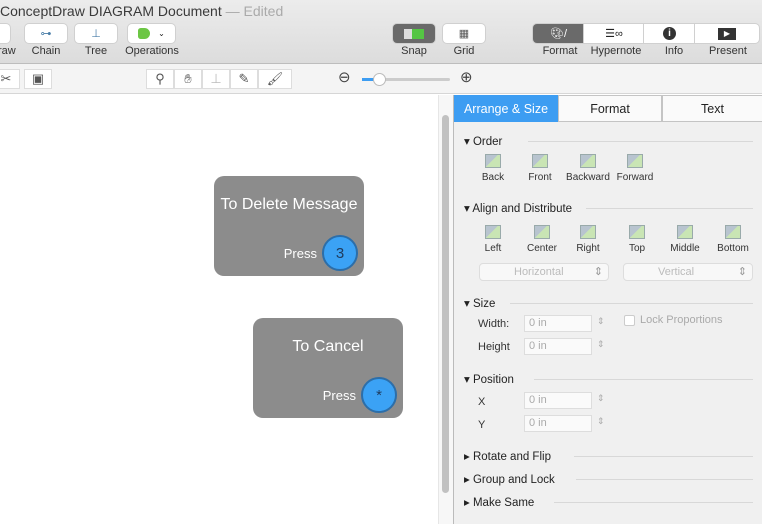  What do you see at coordinates (494, 324) in the screenshot?
I see `width-label: Width:` at bounding box center [494, 324].